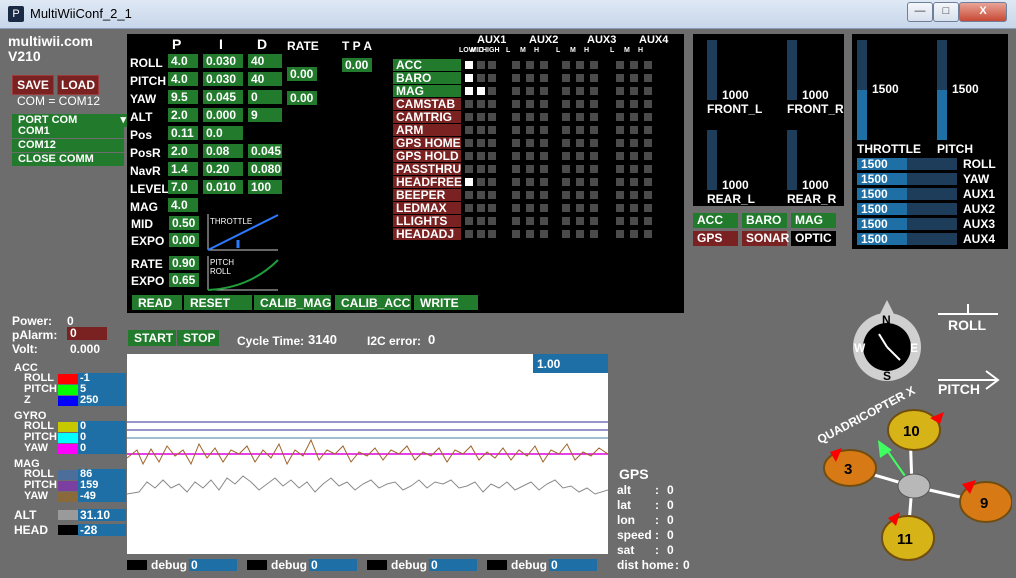 This screenshot has height=578, width=1016. Describe the element at coordinates (68, 131) in the screenshot. I see `port-option-0: COM1` at that location.